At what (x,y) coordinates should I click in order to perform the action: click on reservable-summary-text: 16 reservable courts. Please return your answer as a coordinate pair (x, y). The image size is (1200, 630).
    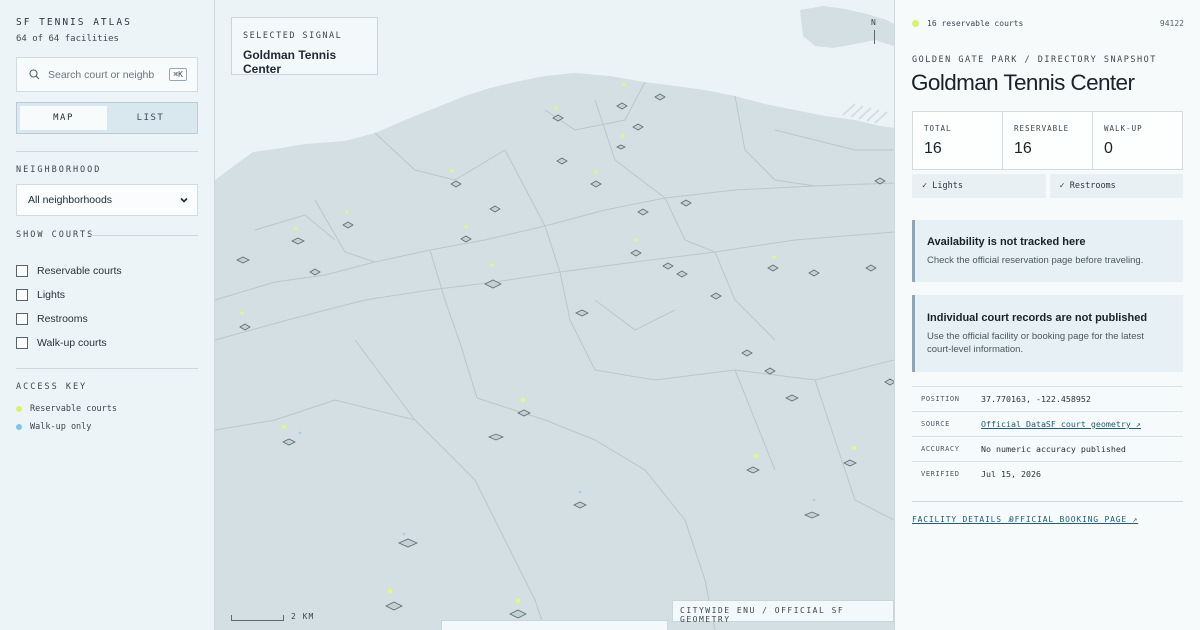
    Looking at the image, I should click on (975, 23).